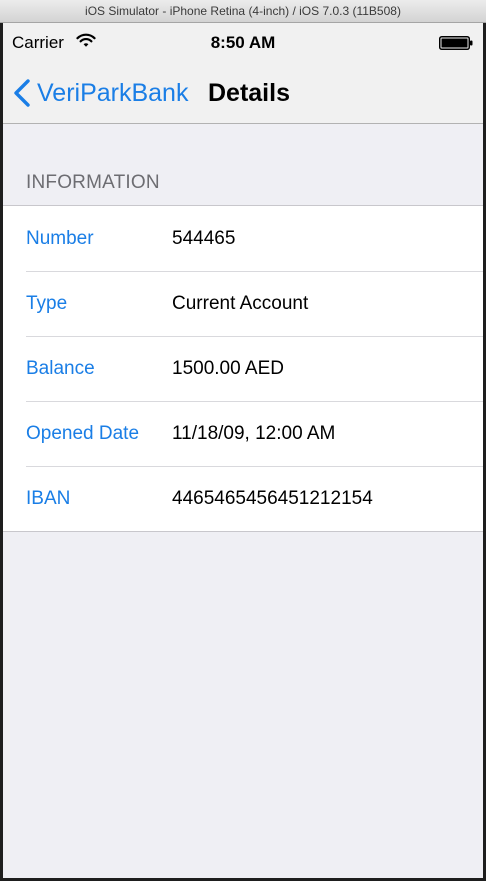  I want to click on battery-icon, so click(456, 43).